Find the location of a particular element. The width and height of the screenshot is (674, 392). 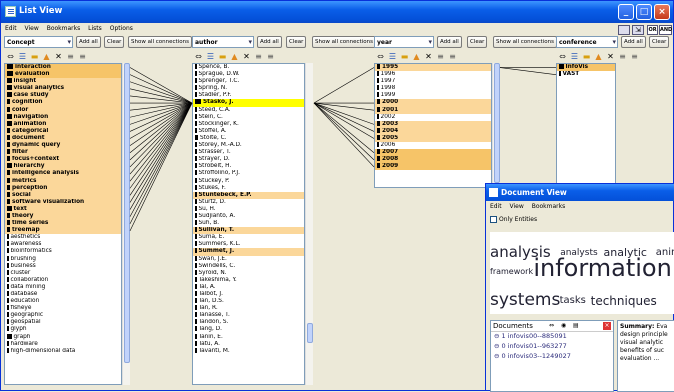

cloud-word: systems is located at coordinates (525, 300).